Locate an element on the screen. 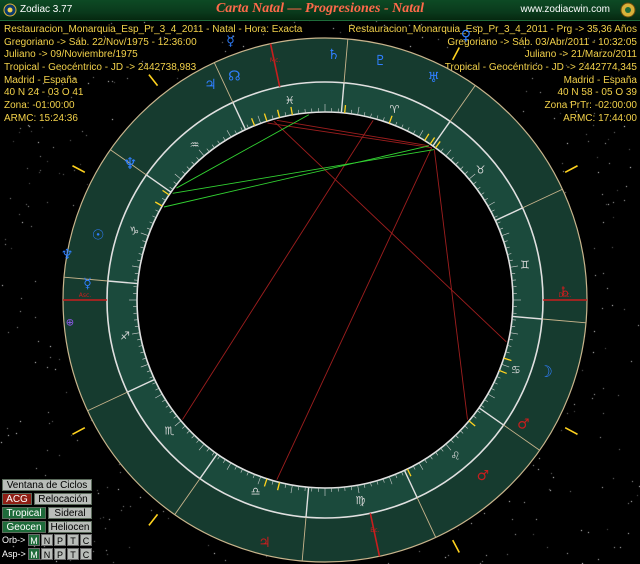  orb-c-toggle: C is located at coordinates (86, 540).